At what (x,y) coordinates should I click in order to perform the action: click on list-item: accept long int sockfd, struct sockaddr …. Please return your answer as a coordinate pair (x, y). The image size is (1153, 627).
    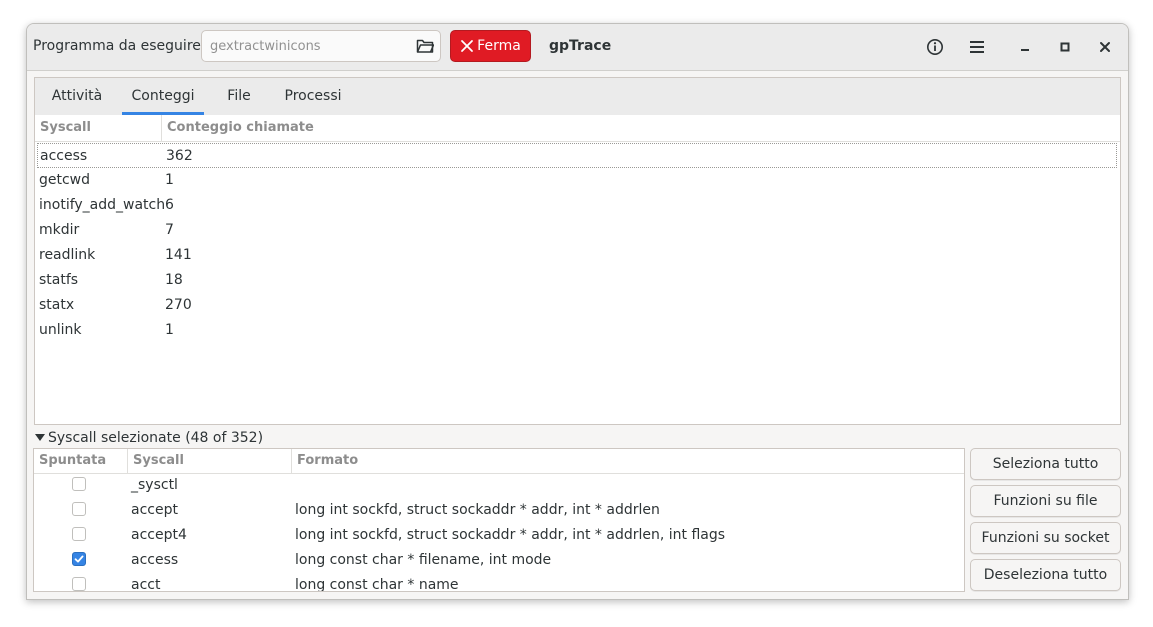
    Looking at the image, I should click on (499, 510).